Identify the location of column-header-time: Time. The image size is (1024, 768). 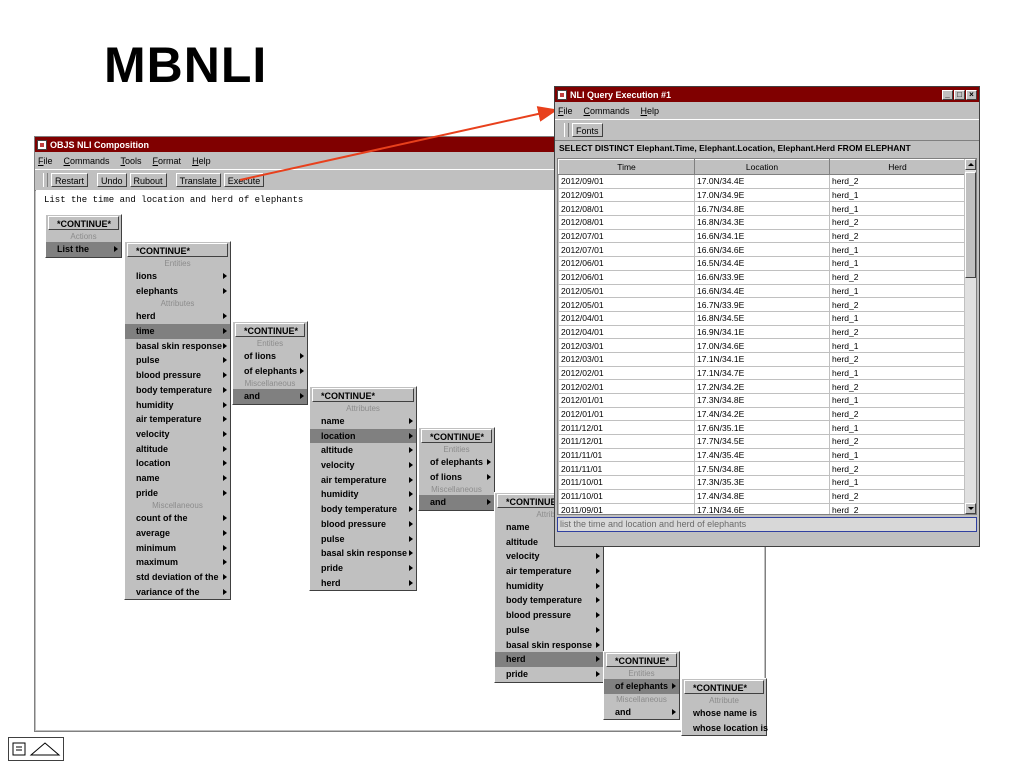
(626, 167).